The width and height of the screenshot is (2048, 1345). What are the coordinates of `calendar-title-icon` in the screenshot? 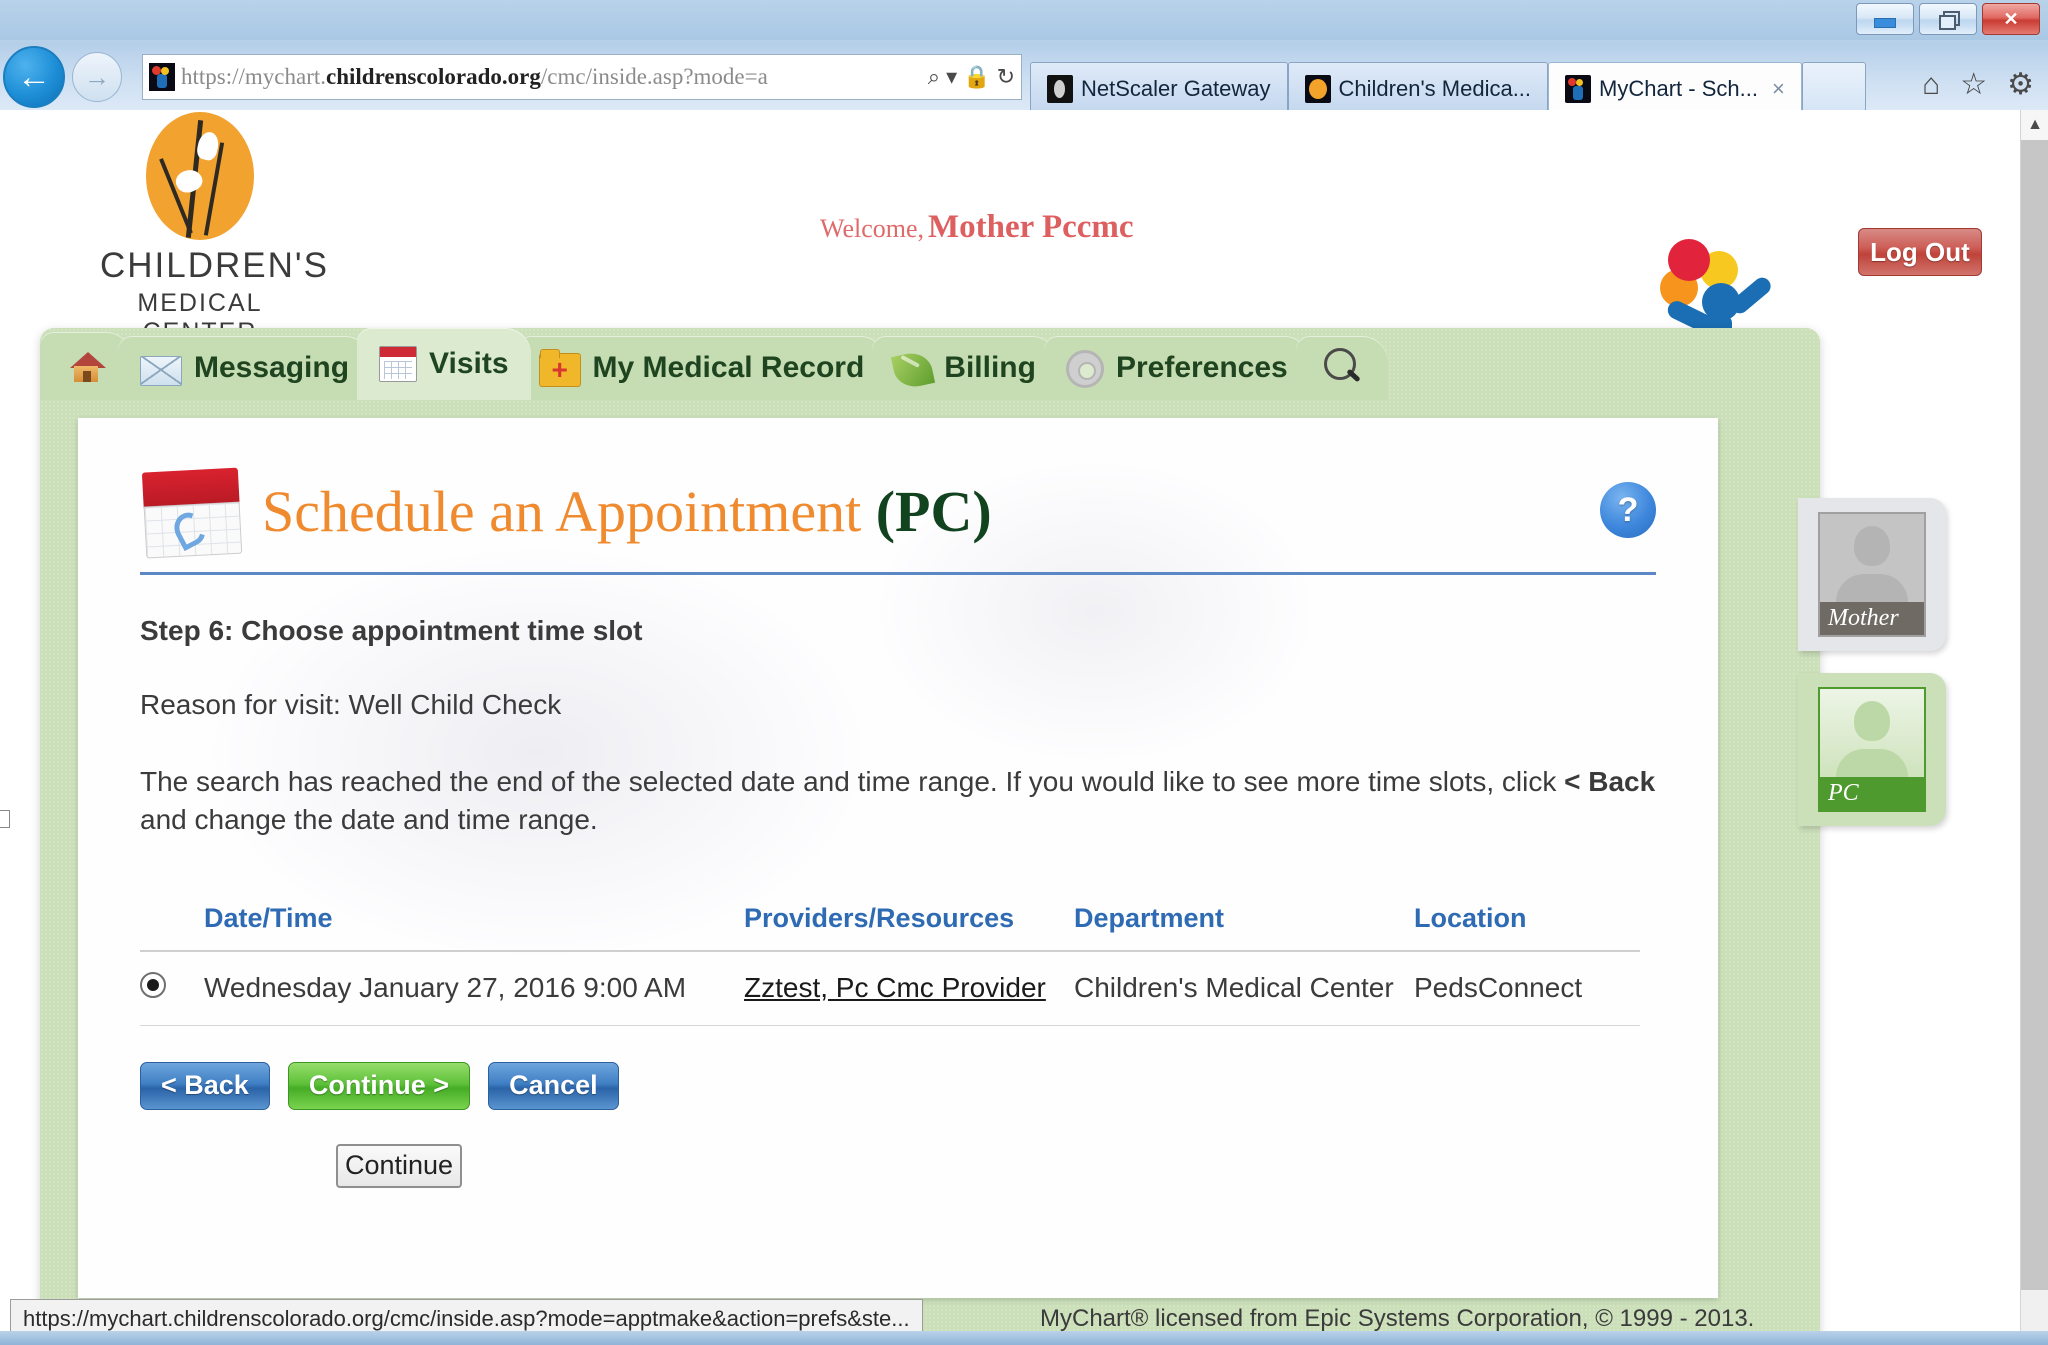 It's located at (194, 512).